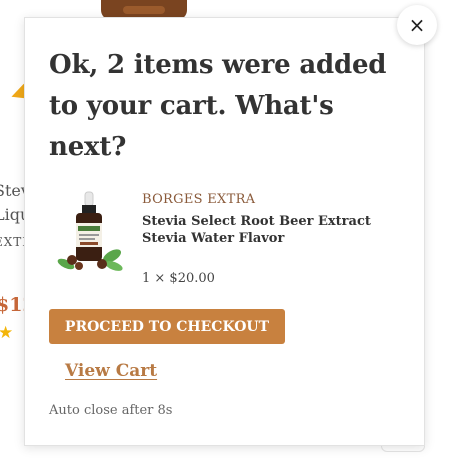  I want to click on view-cart-link: View Cart, so click(111, 371).